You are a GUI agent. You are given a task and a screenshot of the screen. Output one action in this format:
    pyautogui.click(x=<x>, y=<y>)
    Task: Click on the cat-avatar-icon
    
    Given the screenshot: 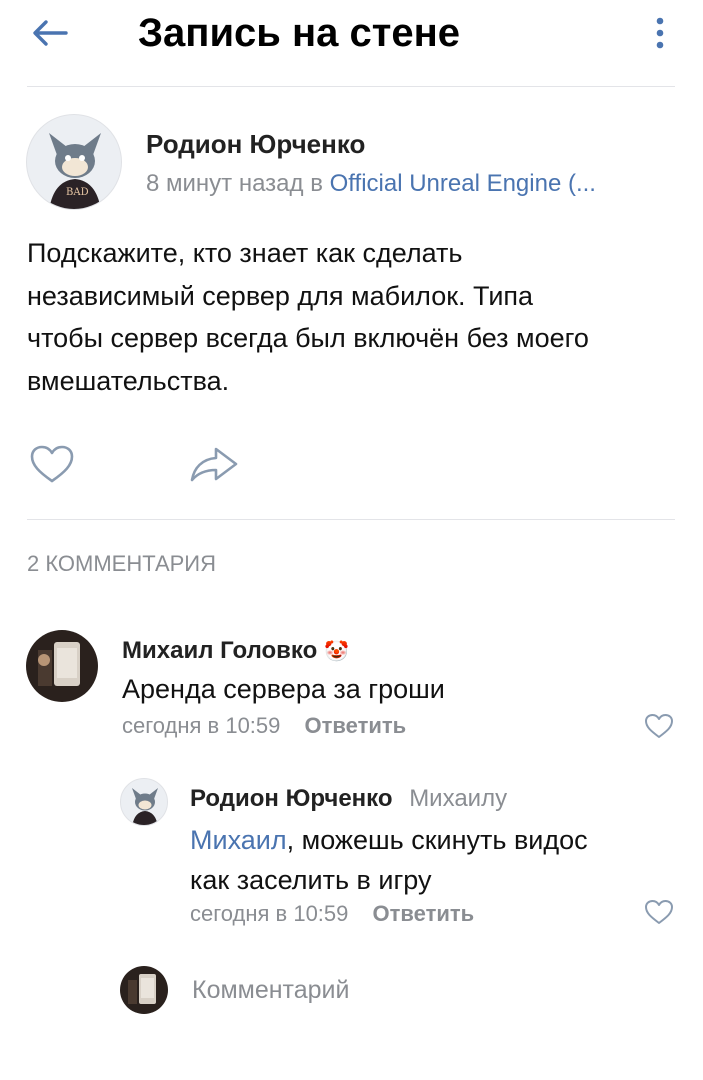 What is the action you would take?
    pyautogui.click(x=145, y=806)
    